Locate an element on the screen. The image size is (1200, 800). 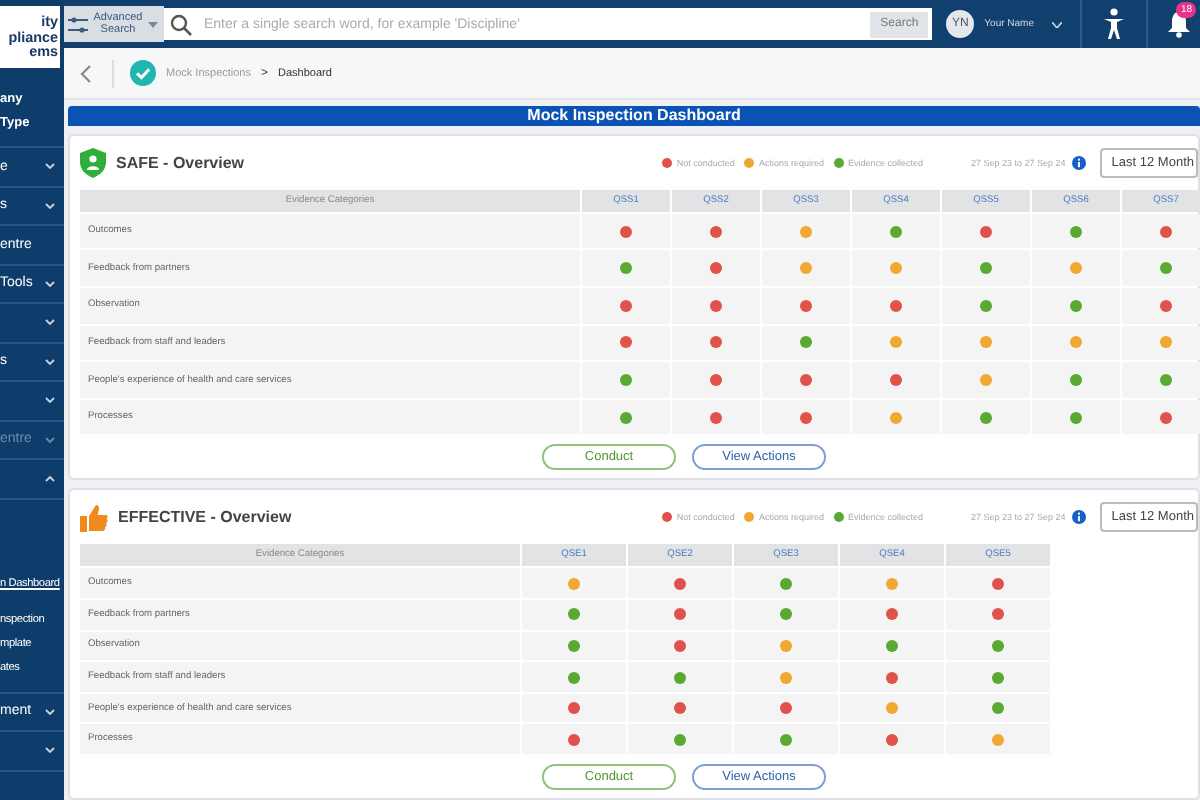
back-button is located at coordinates (86, 73).